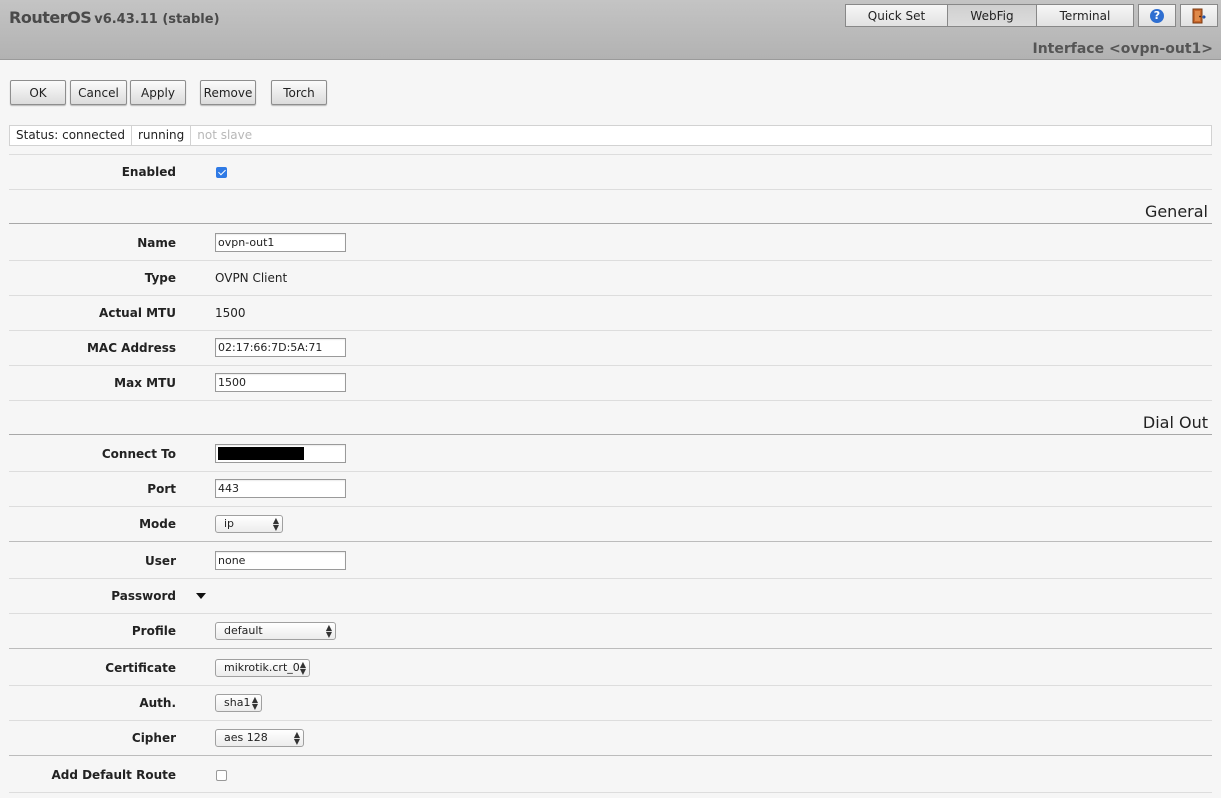 The image size is (1221, 798). I want to click on actual-mtu-value: 1500, so click(230, 313).